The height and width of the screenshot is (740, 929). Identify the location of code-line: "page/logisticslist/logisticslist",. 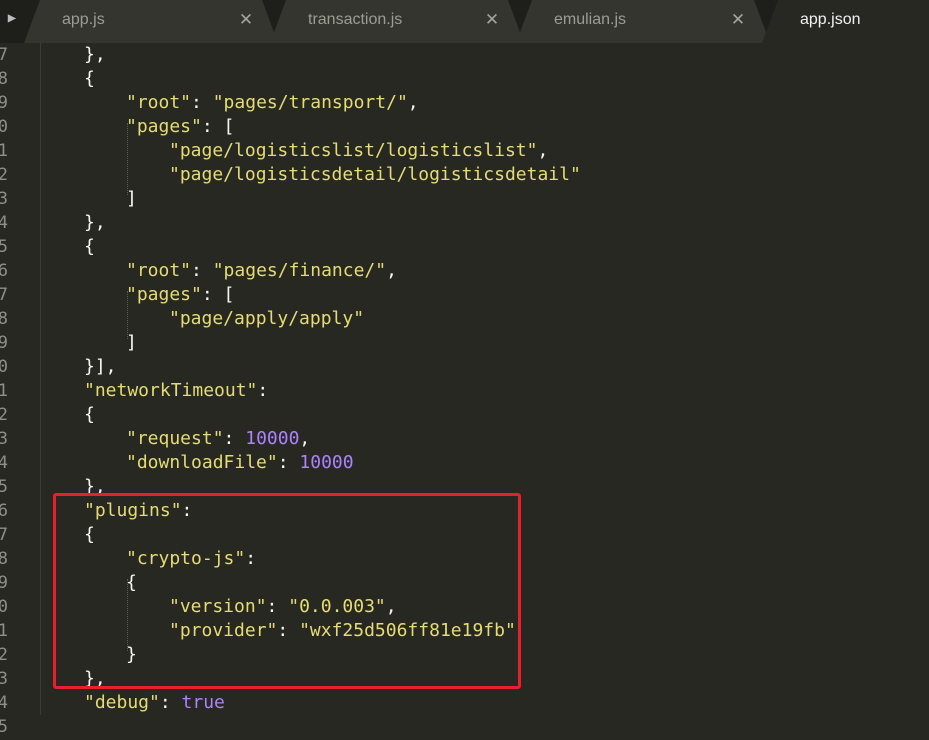
(358, 151).